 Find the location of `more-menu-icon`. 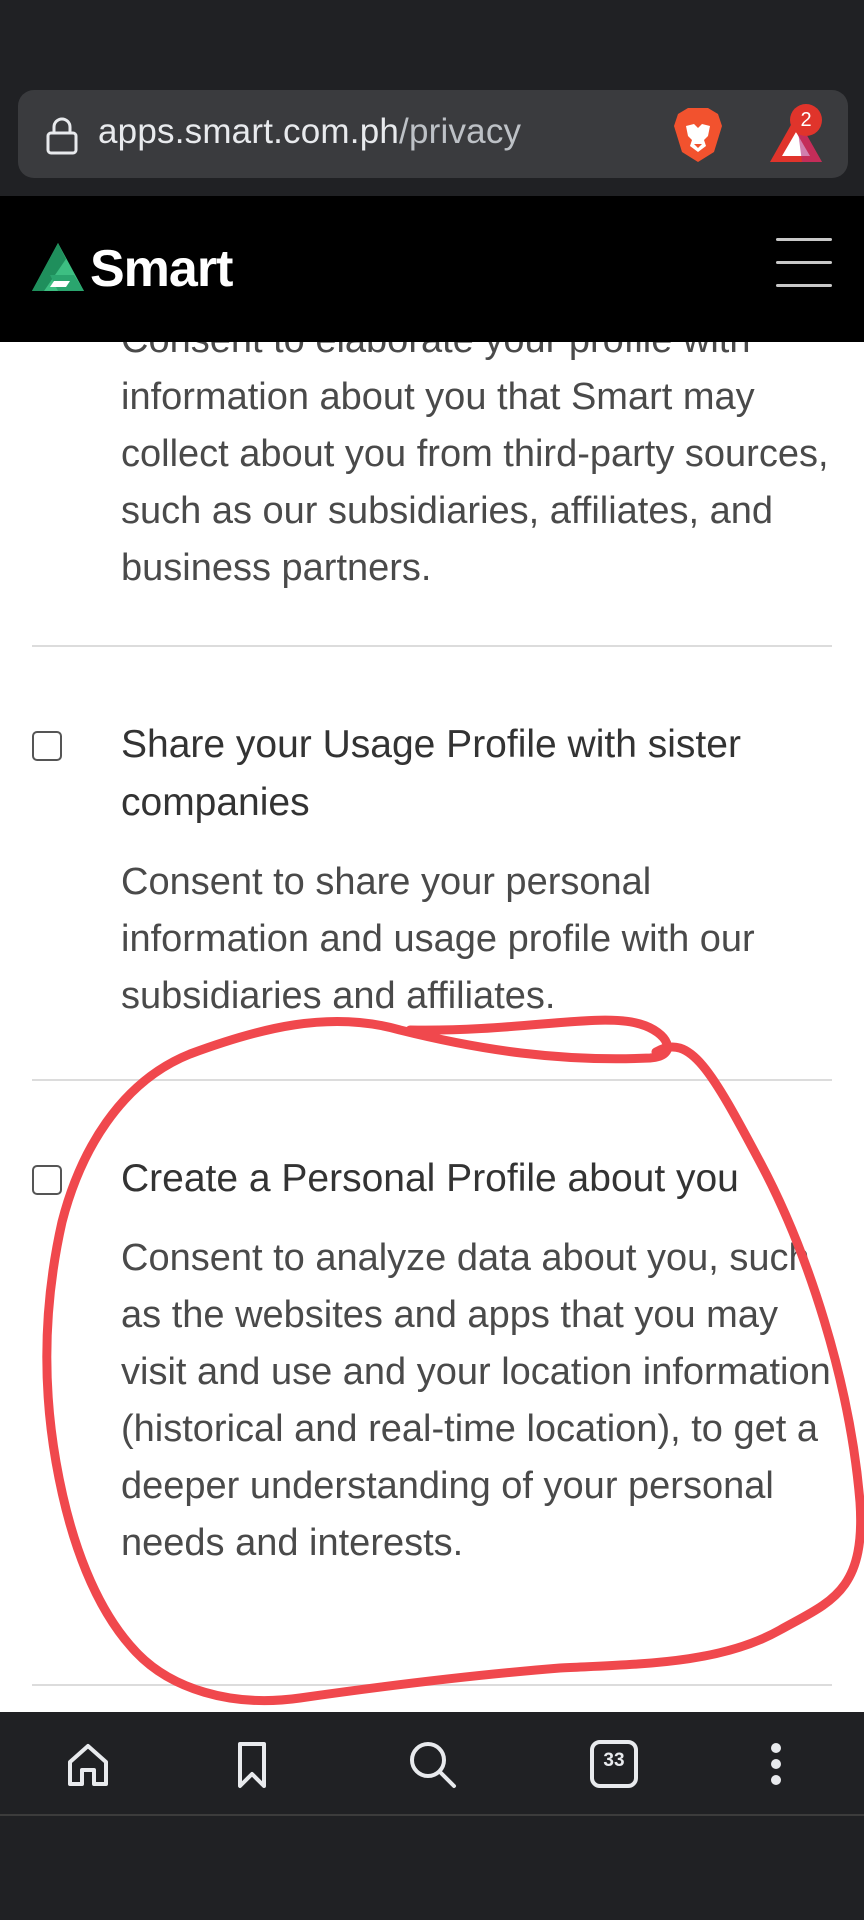

more-menu-icon is located at coordinates (776, 1764).